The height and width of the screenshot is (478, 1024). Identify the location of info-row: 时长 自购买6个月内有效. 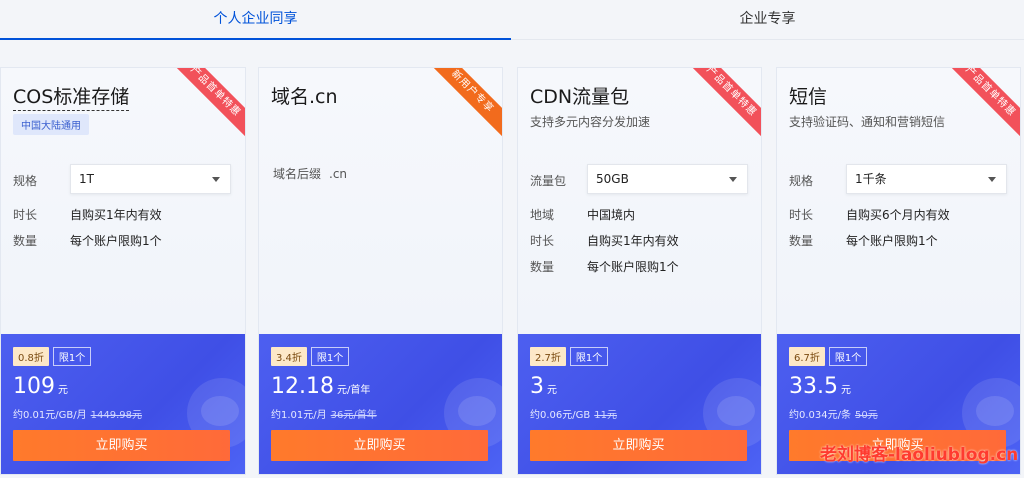
(869, 214).